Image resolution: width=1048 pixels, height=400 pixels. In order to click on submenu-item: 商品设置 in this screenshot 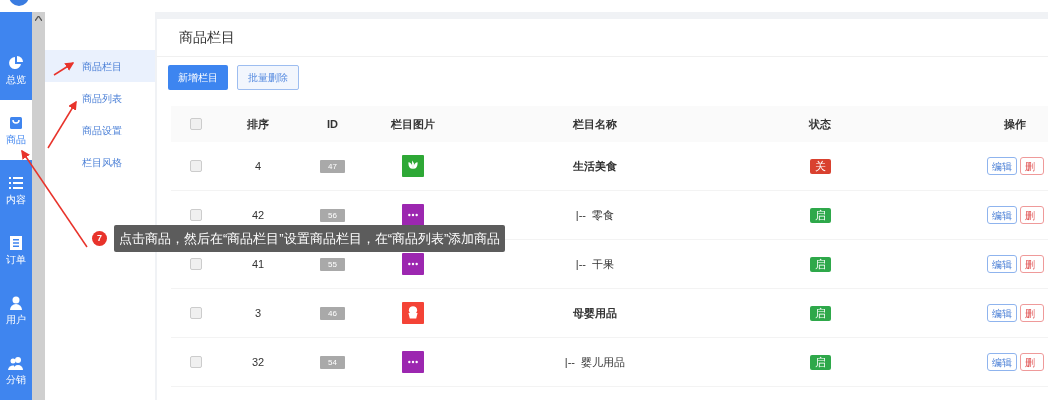, I will do `click(100, 130)`.